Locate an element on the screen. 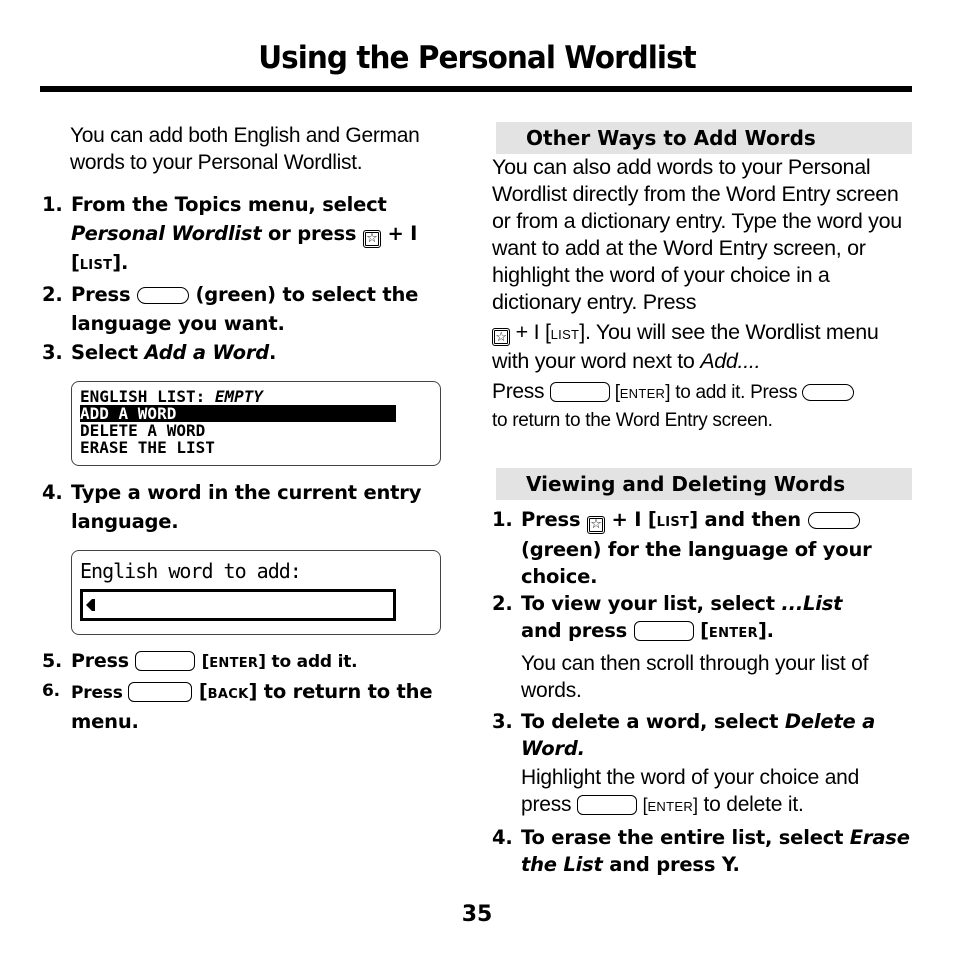 This screenshot has height=954, width=954. page-title: Using the Personal Wordlist is located at coordinates (477, 58).